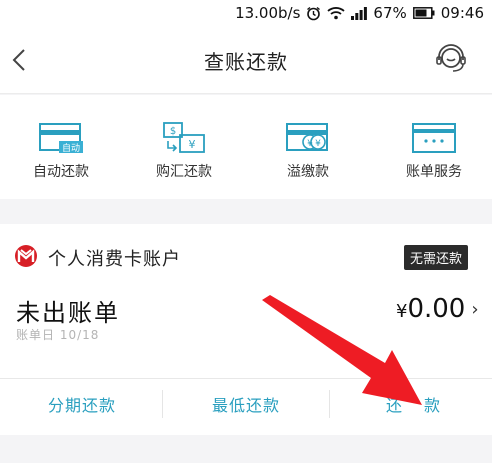  I want to click on customer-service-icon, so click(451, 59).